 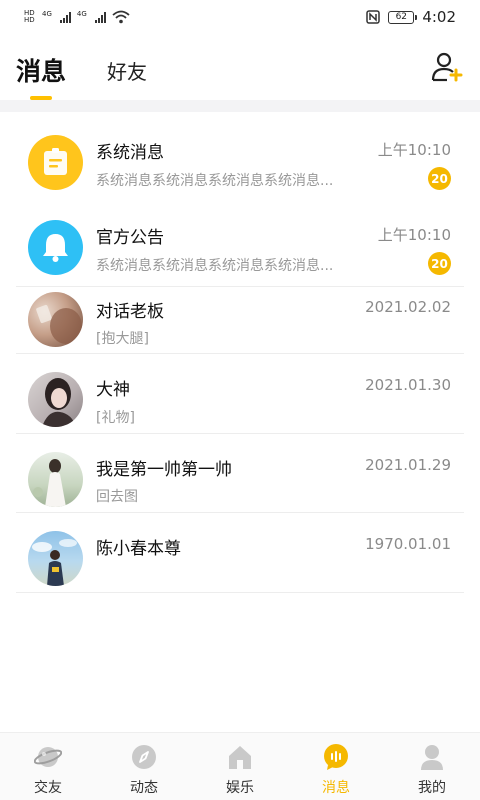 I want to click on battery-icon: 62, so click(x=403, y=17).